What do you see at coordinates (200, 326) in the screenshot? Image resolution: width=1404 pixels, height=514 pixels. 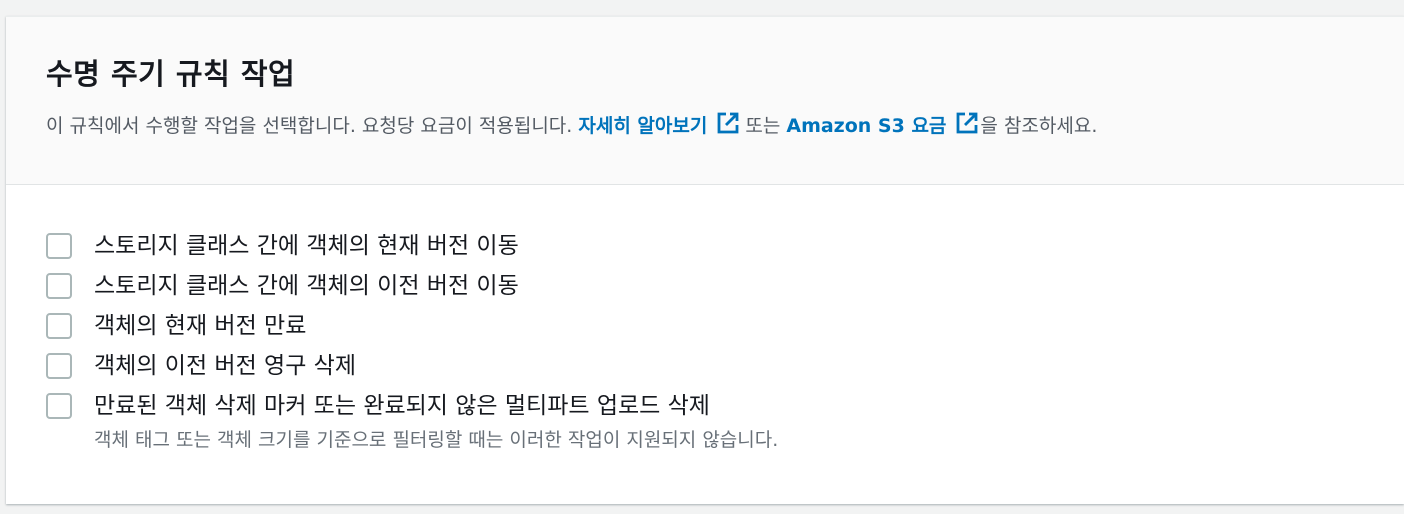 I see `action-label: 객체의 현재 버전 만료` at bounding box center [200, 326].